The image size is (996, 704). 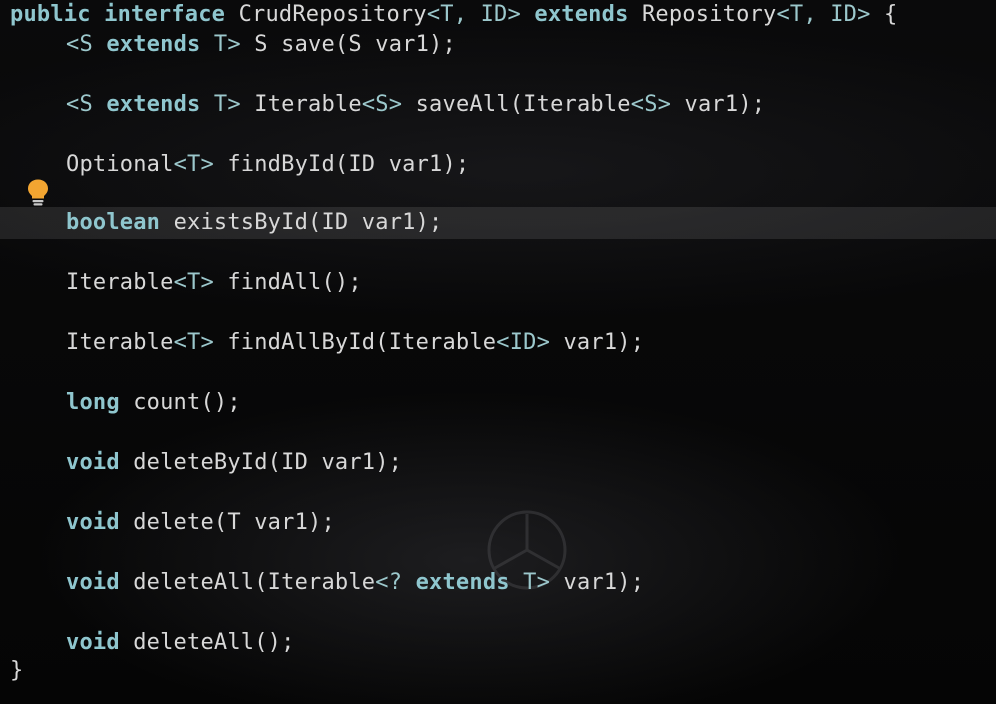 What do you see at coordinates (165, 14) in the screenshot?
I see `code-token: interface` at bounding box center [165, 14].